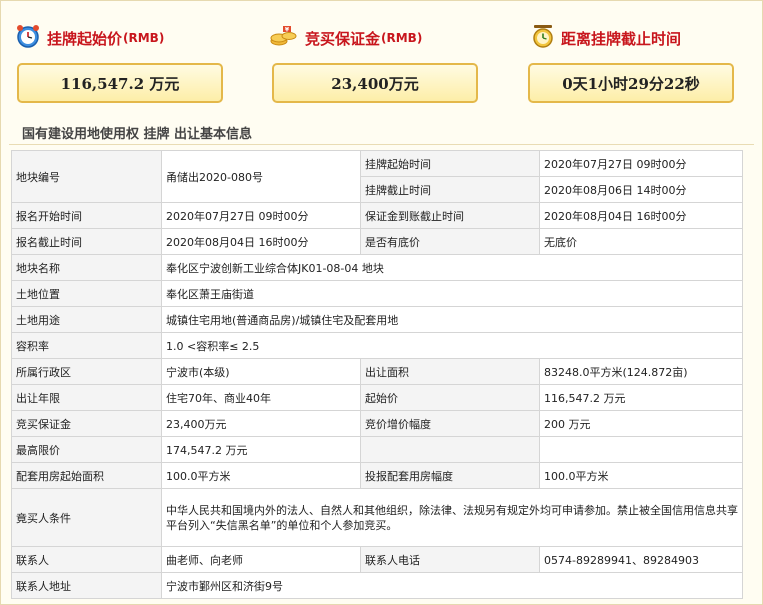 The width and height of the screenshot is (763, 605). I want to click on empty-value-cell, so click(641, 449).